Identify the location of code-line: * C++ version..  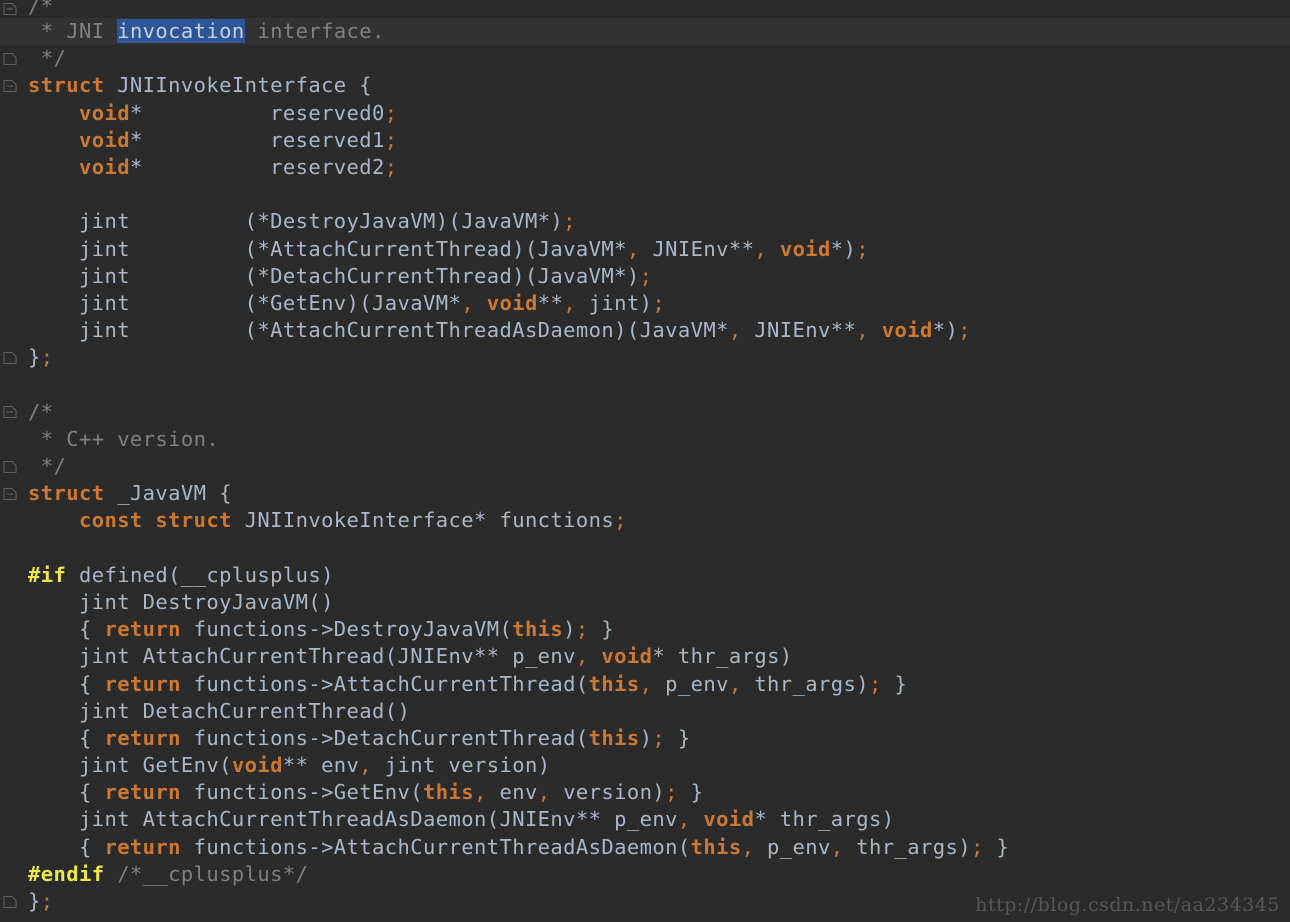
(645, 439).